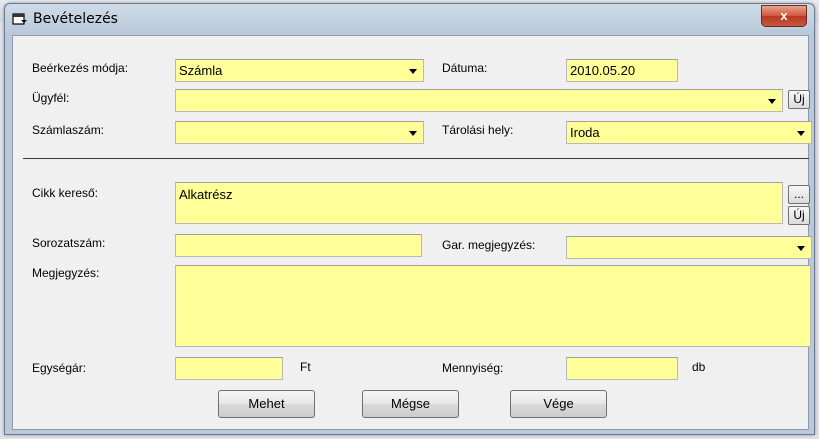  Describe the element at coordinates (799, 215) in the screenshot. I see `new-item-button: Új` at that location.